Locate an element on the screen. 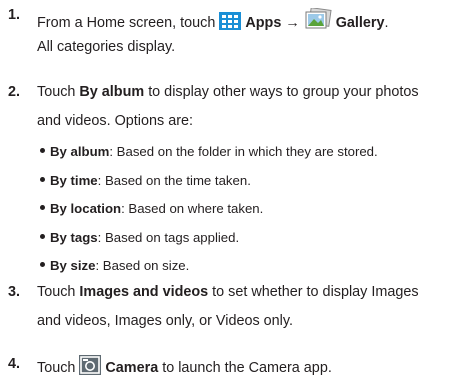  step-4-line-1: Touch Camera to launch the Camera app. is located at coordinates (184, 366).